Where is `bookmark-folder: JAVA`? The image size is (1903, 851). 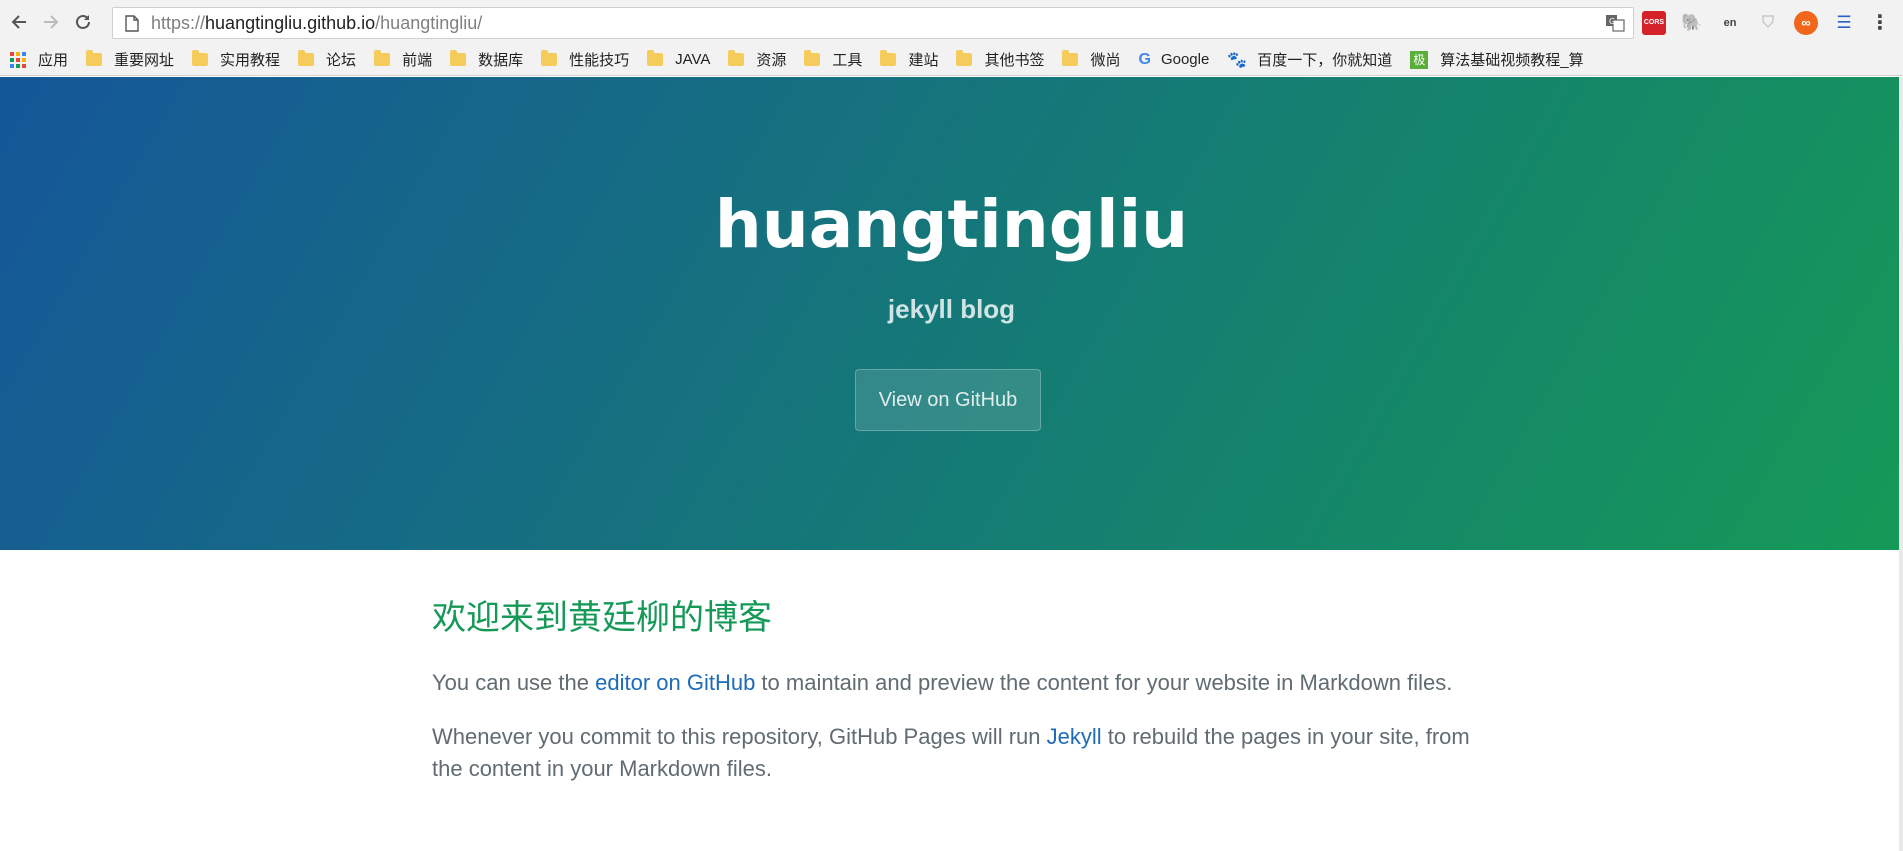 bookmark-folder: JAVA is located at coordinates (679, 59).